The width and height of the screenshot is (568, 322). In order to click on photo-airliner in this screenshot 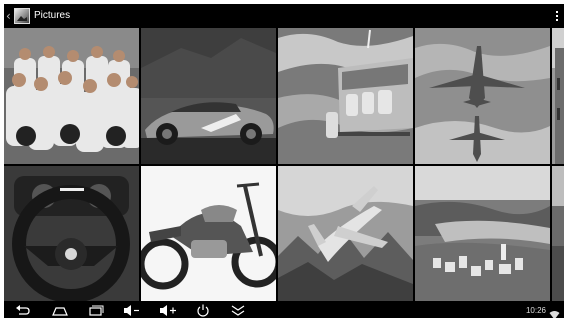, I will do `click(345, 233)`.